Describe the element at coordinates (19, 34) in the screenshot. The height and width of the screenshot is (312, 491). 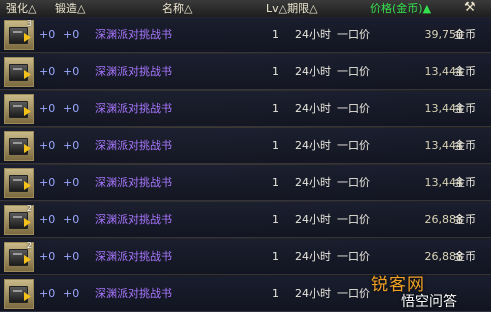
I see `item-icon-slot: 3` at that location.